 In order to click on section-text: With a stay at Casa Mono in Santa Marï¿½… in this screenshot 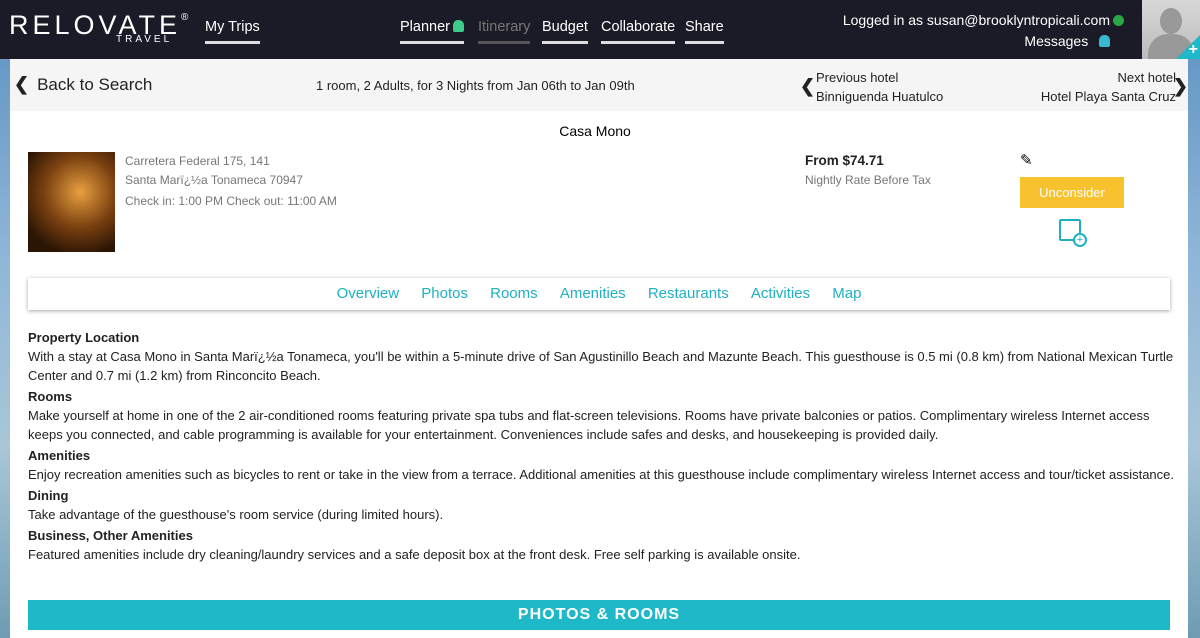, I will do `click(601, 366)`.